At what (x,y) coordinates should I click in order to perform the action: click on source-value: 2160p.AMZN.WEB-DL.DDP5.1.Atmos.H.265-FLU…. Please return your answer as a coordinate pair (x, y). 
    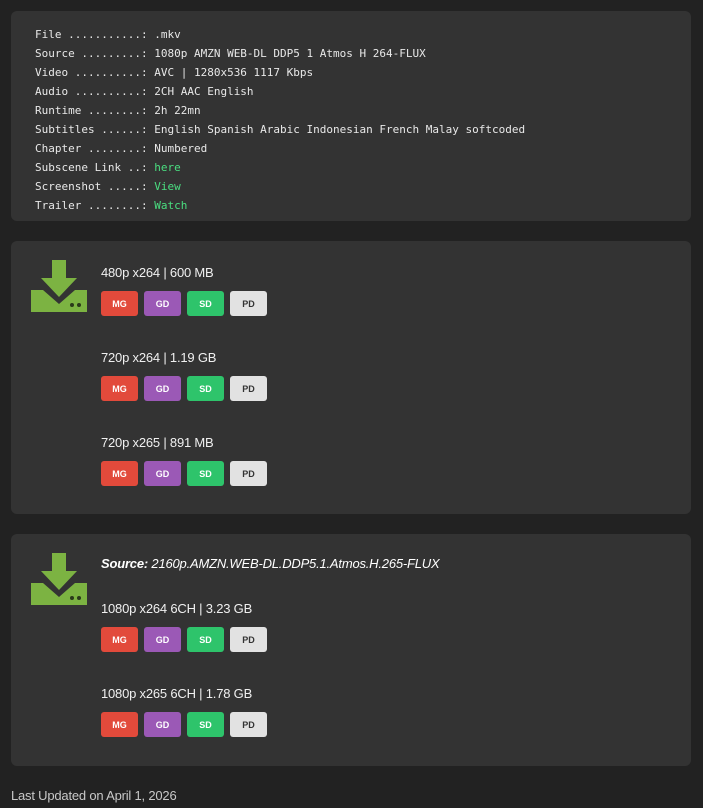
    Looking at the image, I should click on (294, 563).